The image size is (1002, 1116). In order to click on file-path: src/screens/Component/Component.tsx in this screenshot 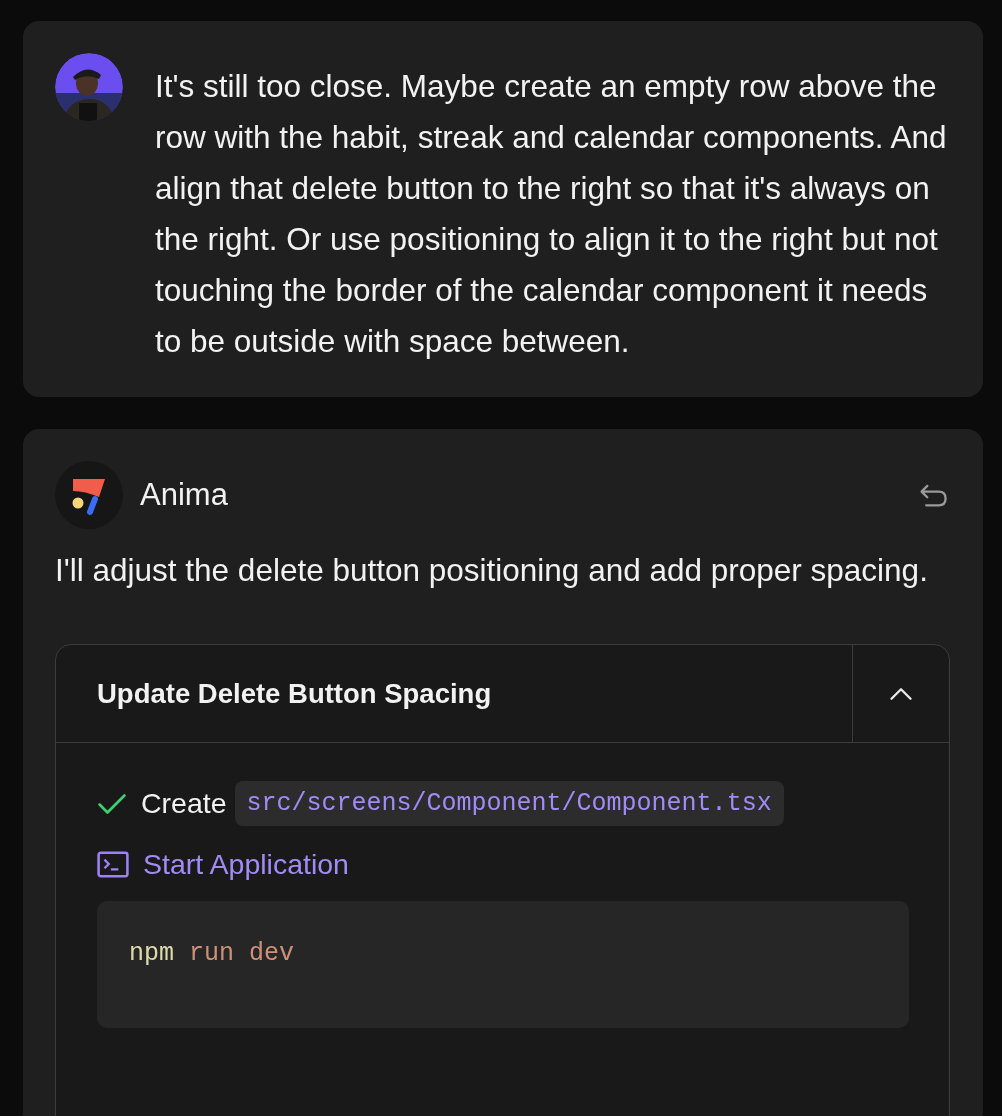, I will do `click(509, 803)`.